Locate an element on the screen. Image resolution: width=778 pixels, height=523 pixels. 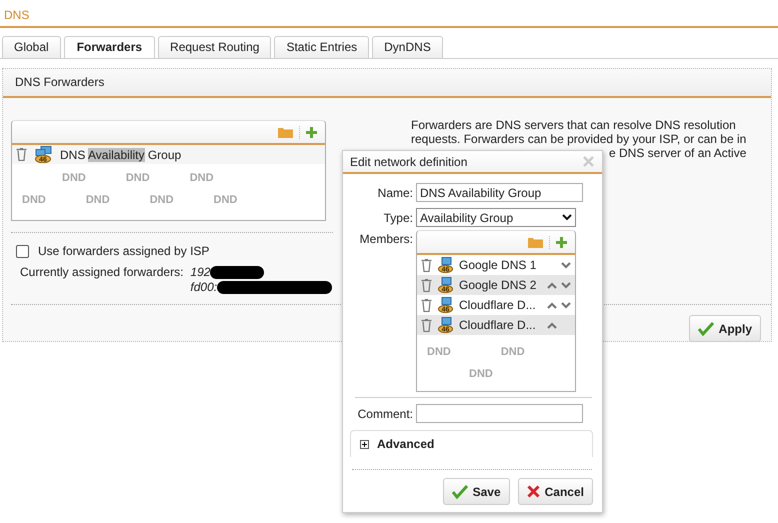
checkbox-label: Use forwarders assigned by ISP is located at coordinates (124, 251).